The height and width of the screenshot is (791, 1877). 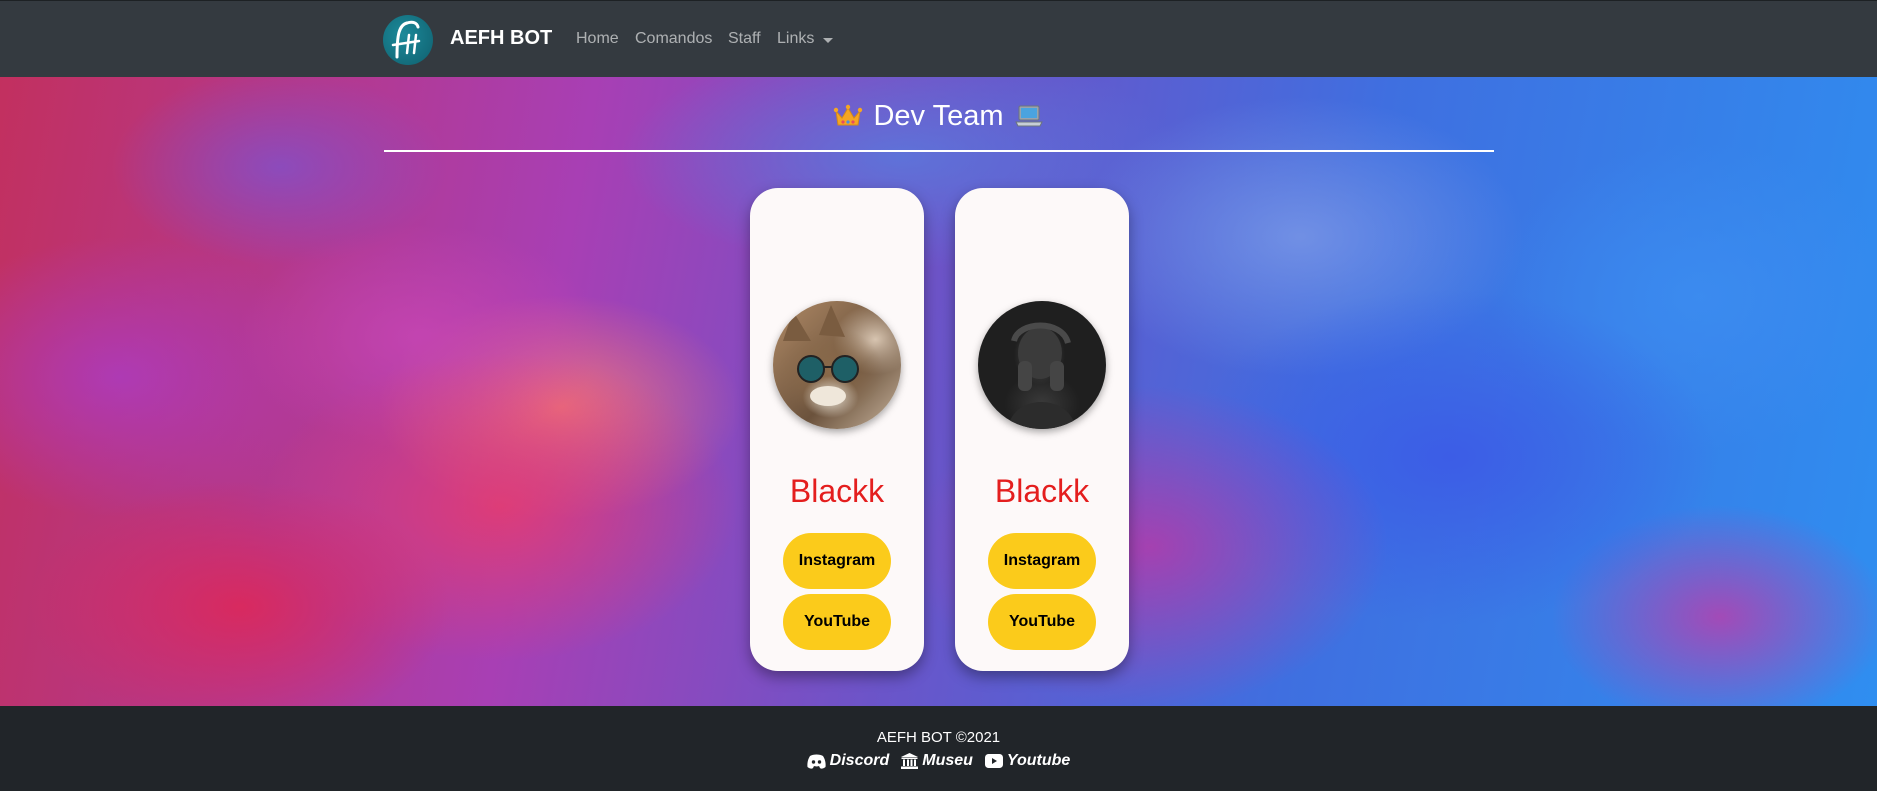 I want to click on nav-home: Home, so click(x=597, y=39).